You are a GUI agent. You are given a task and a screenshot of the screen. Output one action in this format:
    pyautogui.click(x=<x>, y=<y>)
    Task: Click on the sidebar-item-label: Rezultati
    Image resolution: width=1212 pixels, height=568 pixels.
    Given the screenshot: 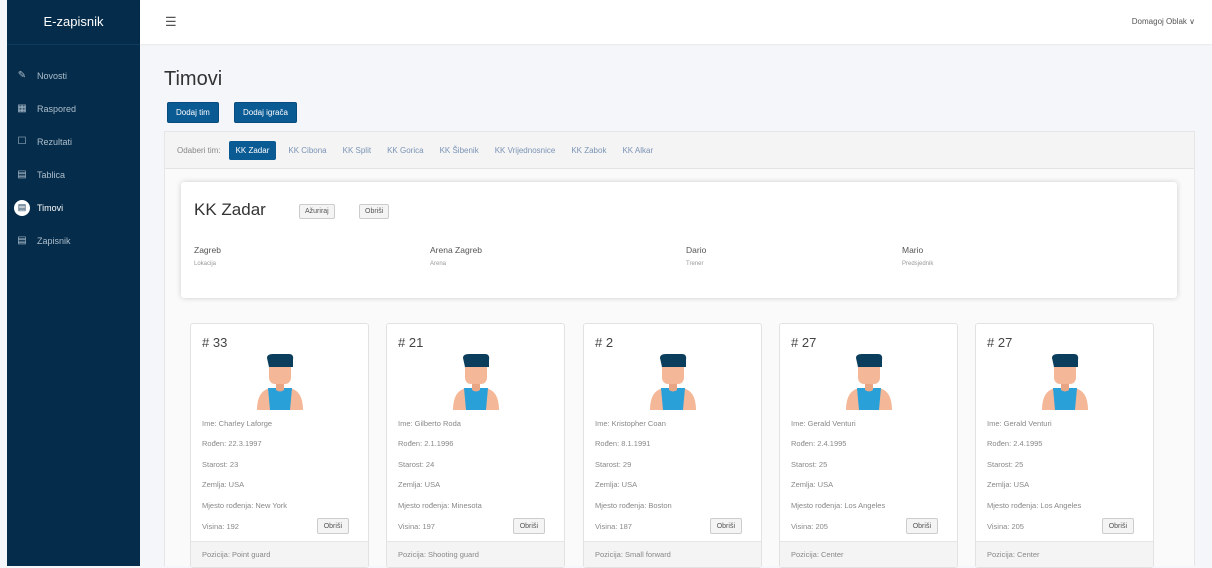 What is the action you would take?
    pyautogui.click(x=55, y=141)
    